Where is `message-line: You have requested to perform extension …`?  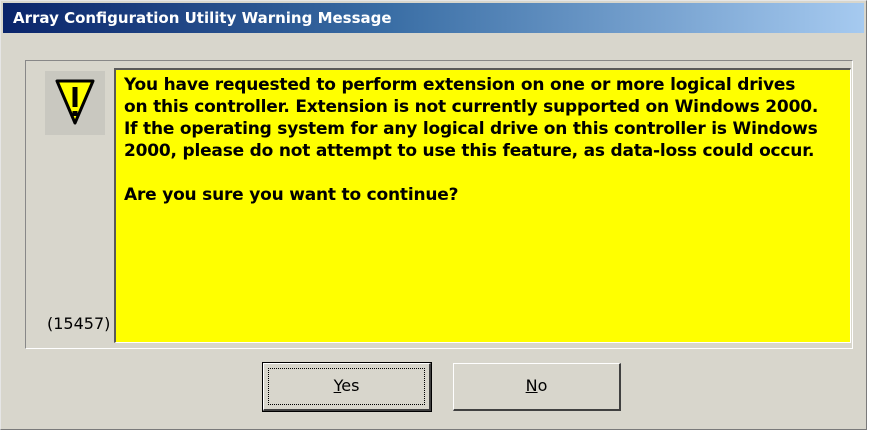
message-line: You have requested to perform extension … is located at coordinates (460, 85).